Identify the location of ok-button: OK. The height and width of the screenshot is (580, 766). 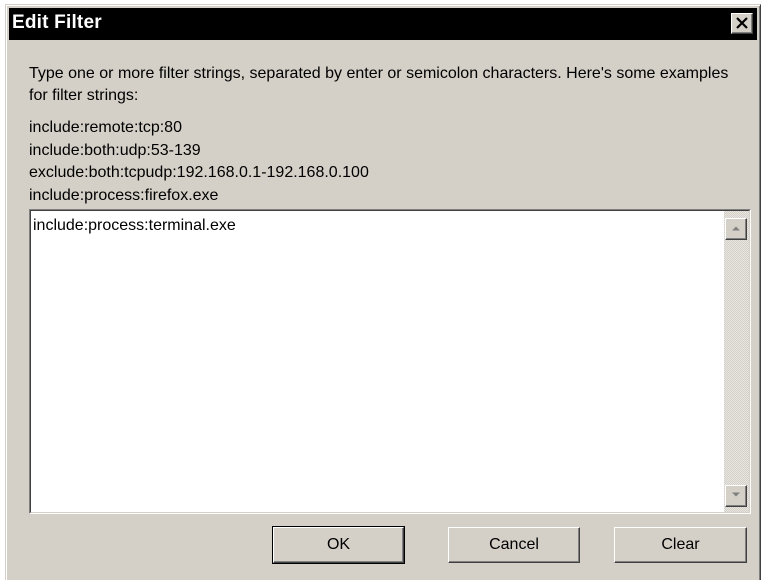
(338, 545).